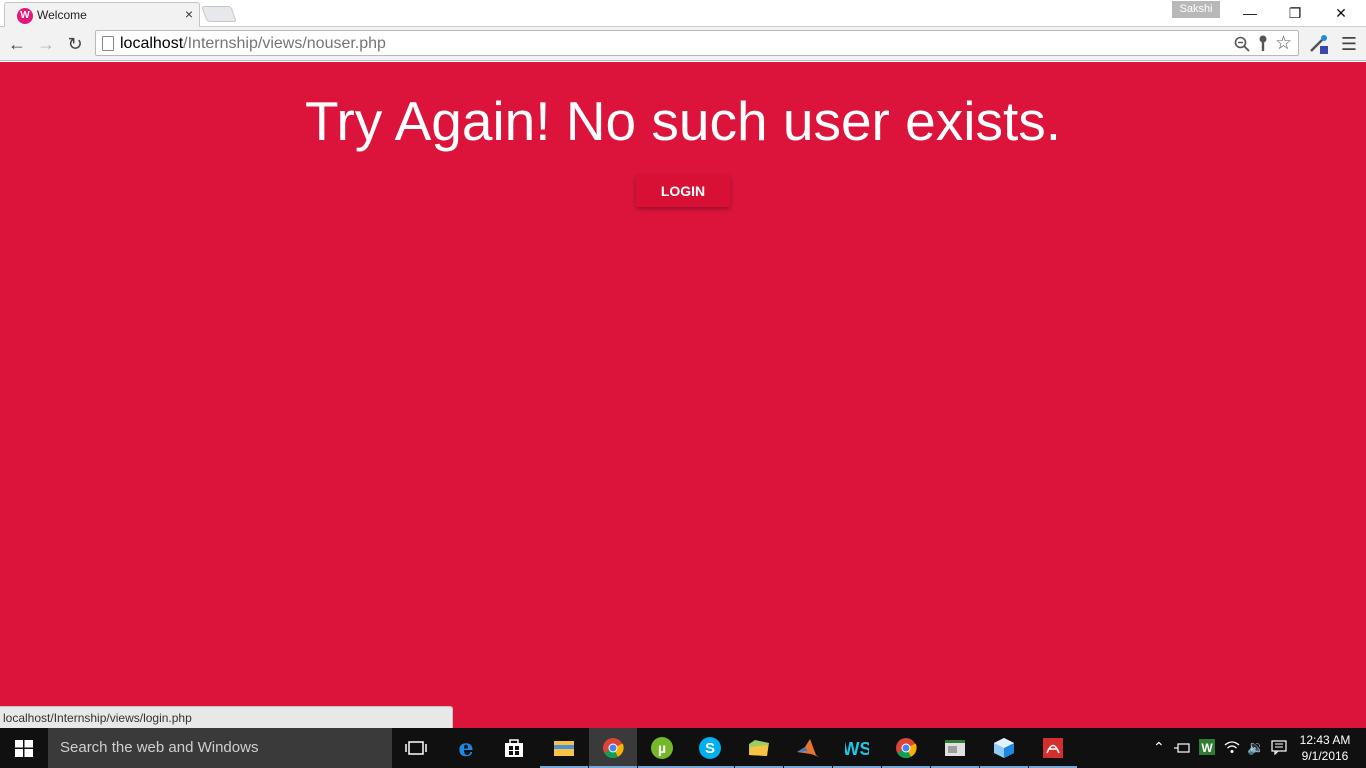 The height and width of the screenshot is (768, 1366). Describe the element at coordinates (1325, 756) in the screenshot. I see `clock-date: 9/1/2016` at that location.